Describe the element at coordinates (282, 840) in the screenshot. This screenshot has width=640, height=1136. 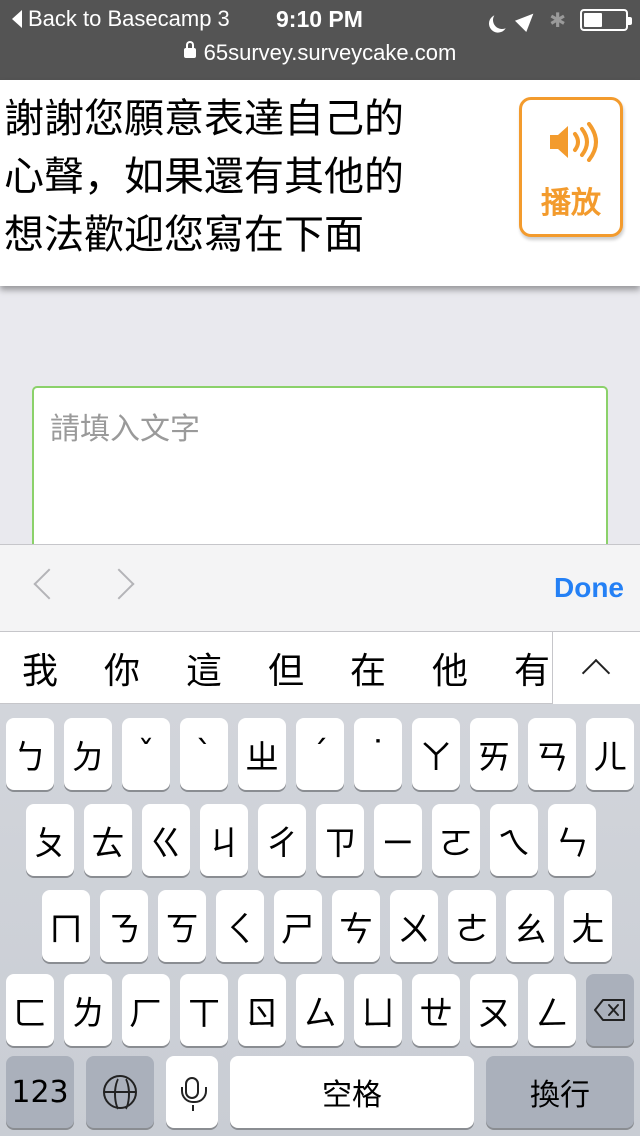
I see `key: ㄔ` at that location.